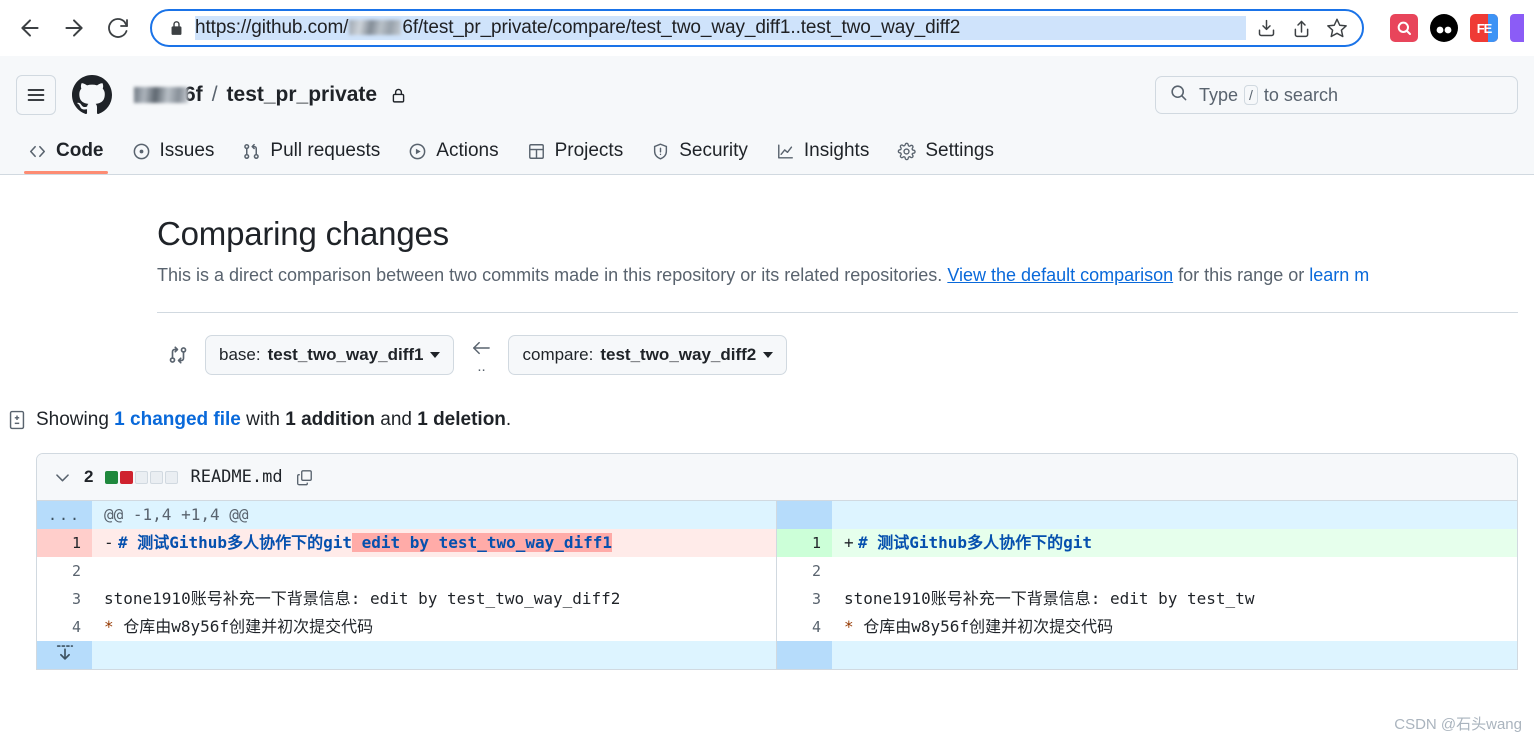  Describe the element at coordinates (330, 355) in the screenshot. I see `base-branch-dropdown: base: test_two_way_diff1` at that location.